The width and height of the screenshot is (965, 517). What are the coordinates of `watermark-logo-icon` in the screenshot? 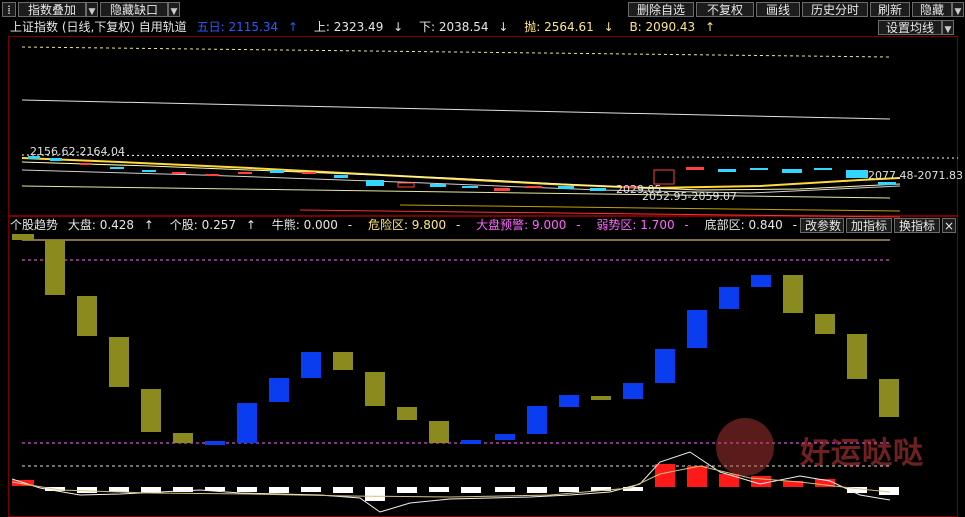 It's located at (745, 447).